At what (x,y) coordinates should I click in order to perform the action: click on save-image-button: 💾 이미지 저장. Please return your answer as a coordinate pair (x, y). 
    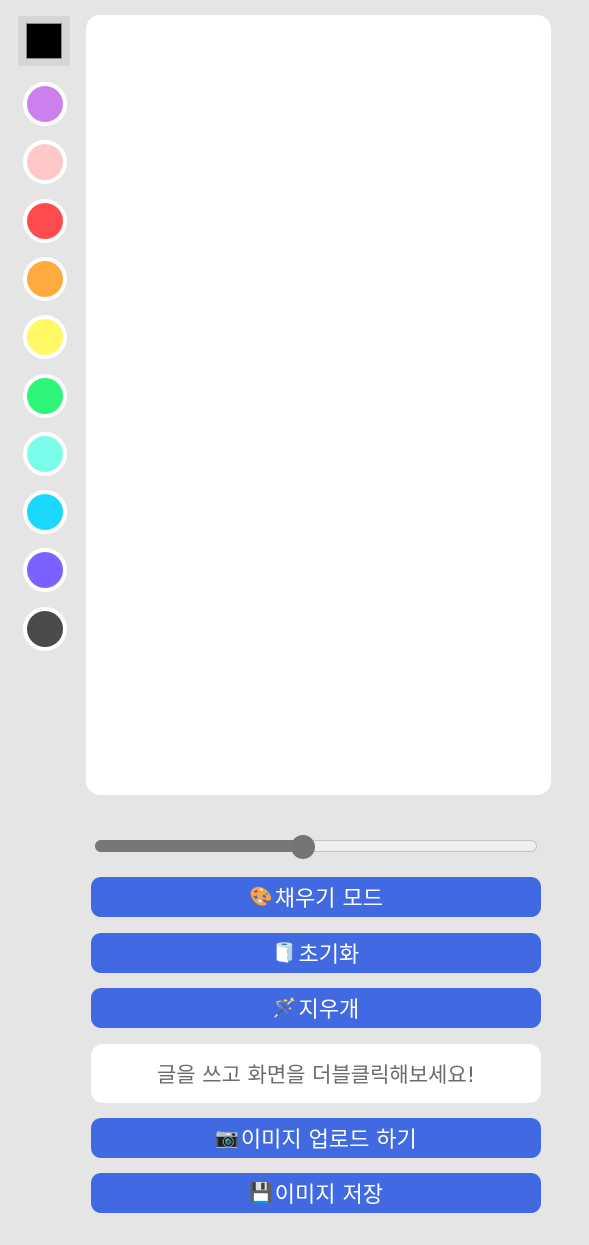
    Looking at the image, I should click on (316, 1193).